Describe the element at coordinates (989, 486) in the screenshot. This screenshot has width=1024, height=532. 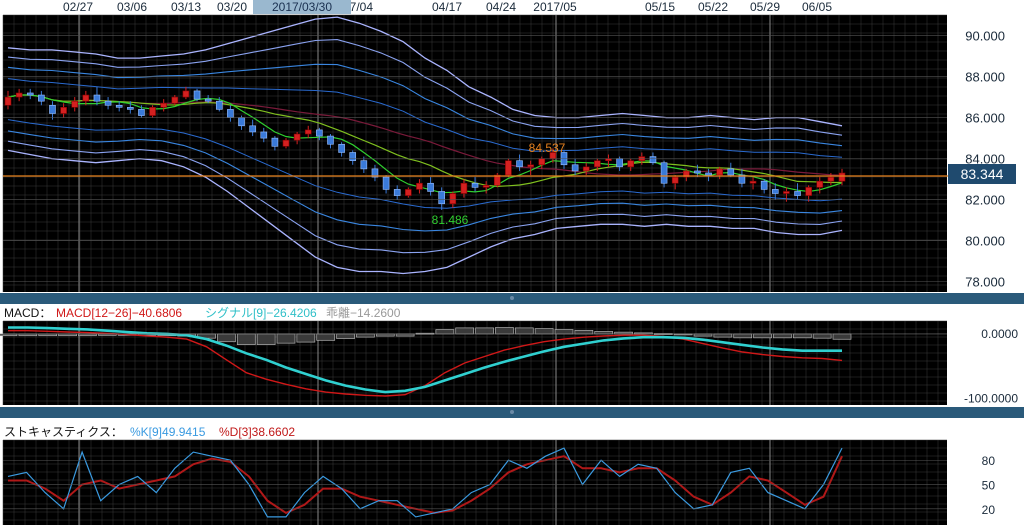
I see `stoch-tick-label: 50` at that location.